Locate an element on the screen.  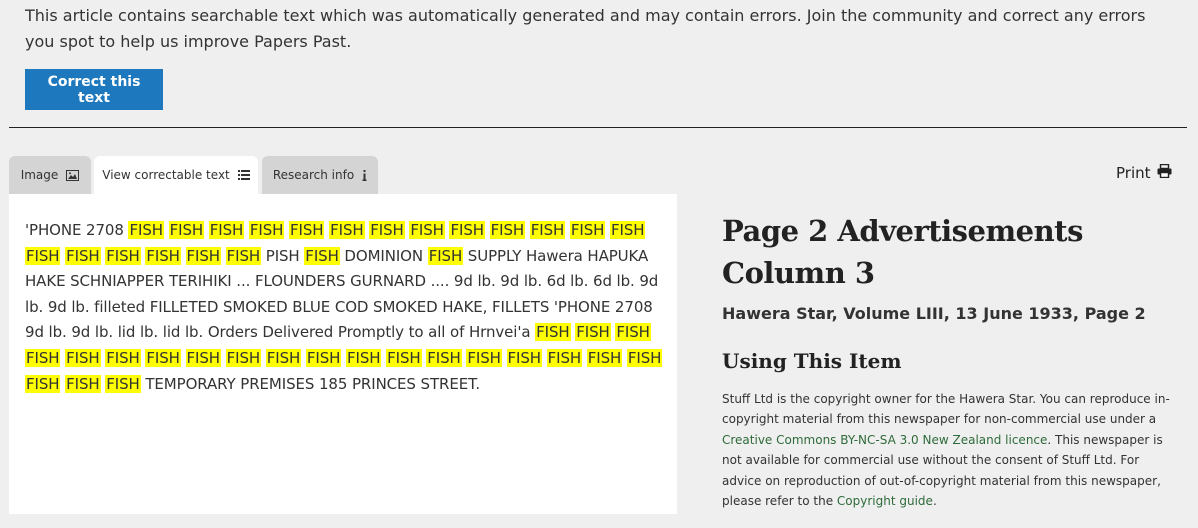
tab-label: Image is located at coordinates (39, 175).